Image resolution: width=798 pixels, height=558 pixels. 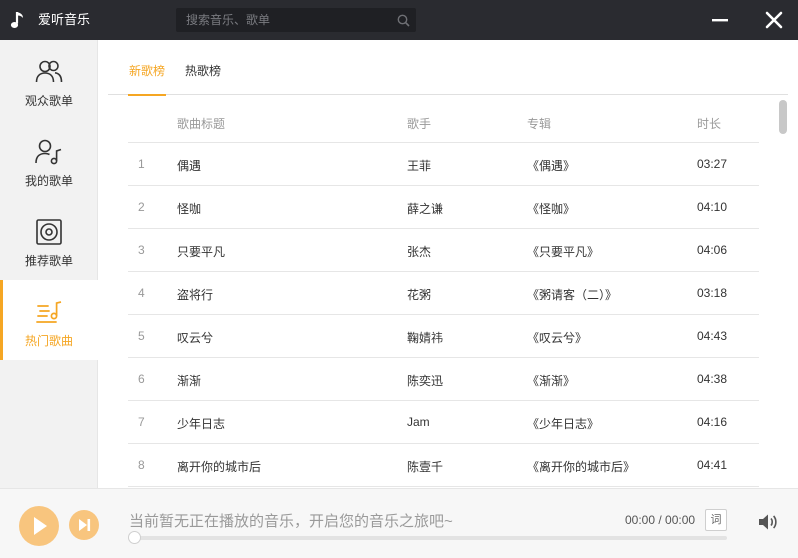 What do you see at coordinates (48, 152) in the screenshot?
I see `user-music-icon` at bounding box center [48, 152].